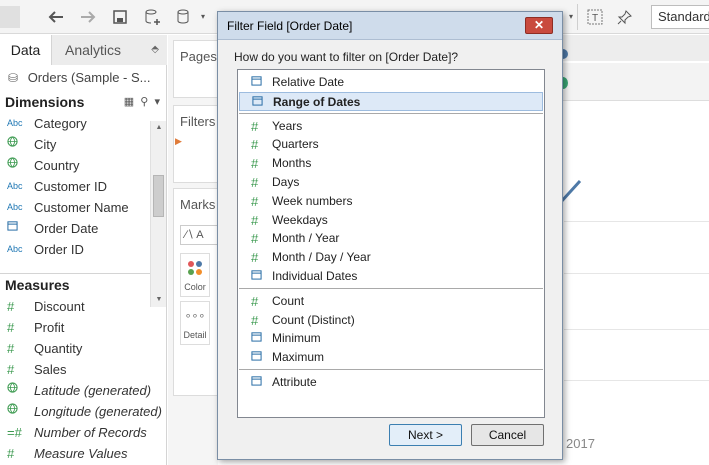 The width and height of the screenshot is (709, 465). I want to click on grid-view-icon: ▦, so click(129, 102).